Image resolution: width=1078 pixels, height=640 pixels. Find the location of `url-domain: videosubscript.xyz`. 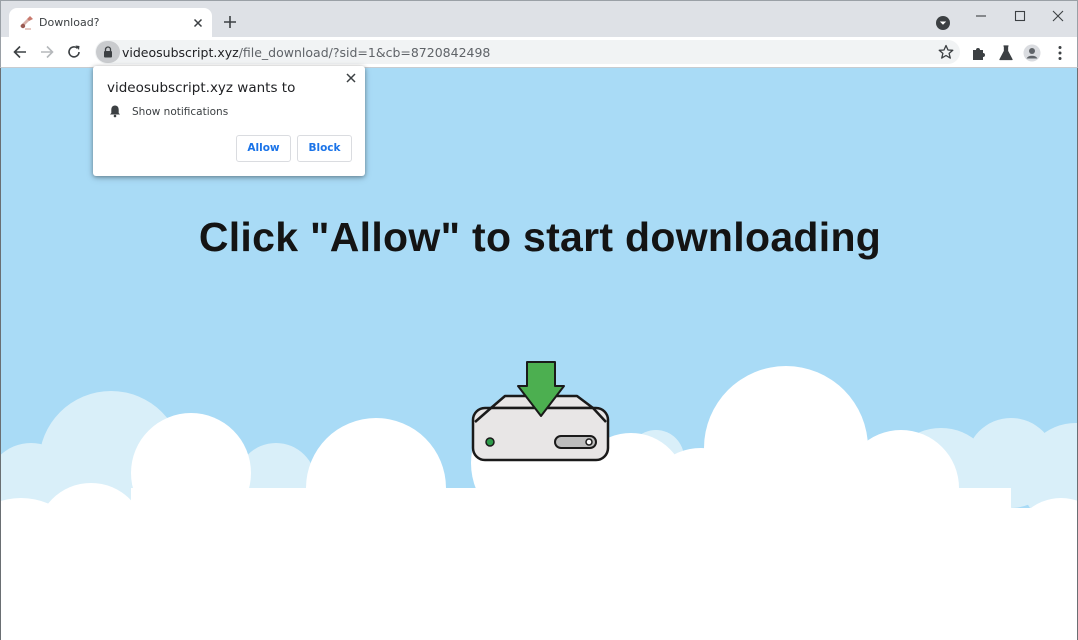

url-domain: videosubscript.xyz is located at coordinates (180, 52).